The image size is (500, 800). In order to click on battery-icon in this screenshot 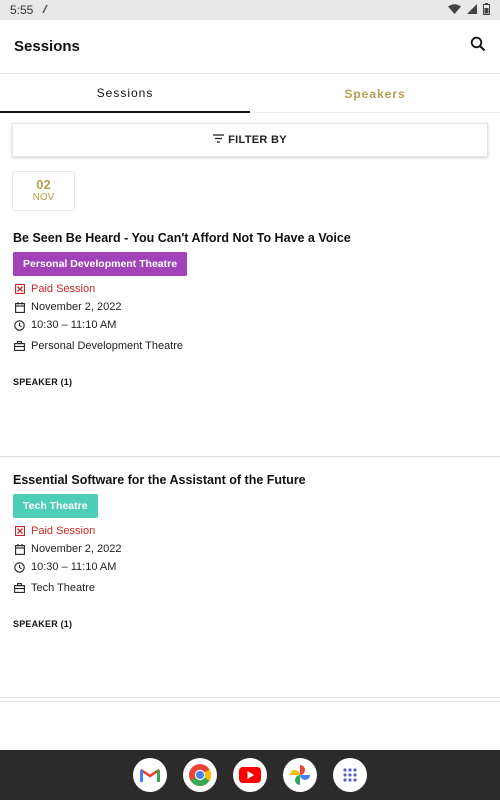, I will do `click(486, 10)`.